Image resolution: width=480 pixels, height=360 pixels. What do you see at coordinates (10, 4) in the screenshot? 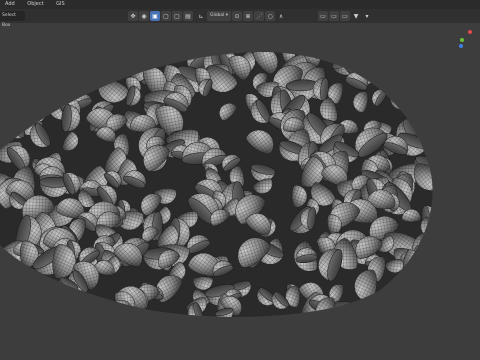
I see `menu-add: Add` at bounding box center [10, 4].